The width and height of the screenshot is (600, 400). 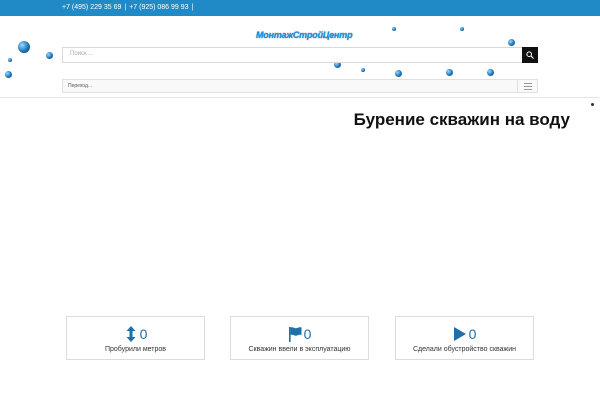 I want to click on stat-caption: Сделали обустройство скважин, so click(x=464, y=349).